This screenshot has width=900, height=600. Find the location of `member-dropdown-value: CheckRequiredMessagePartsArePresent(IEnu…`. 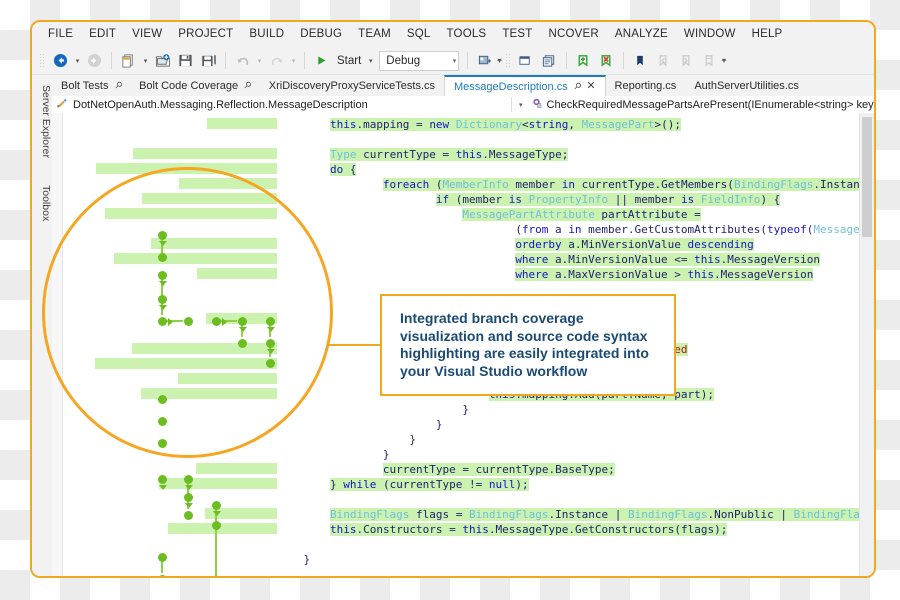

member-dropdown-value: CheckRequiredMessagePartsArePresent(IEnu… is located at coordinates (710, 104).